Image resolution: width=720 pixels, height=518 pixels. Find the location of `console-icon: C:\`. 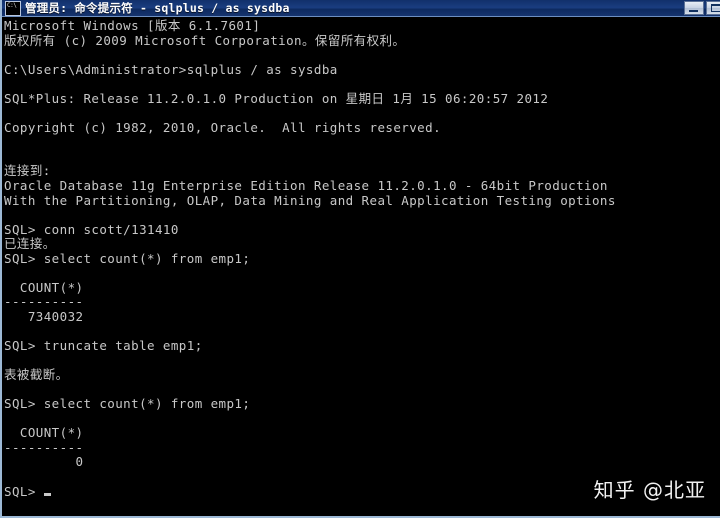

console-icon: C:\ is located at coordinates (13, 8).